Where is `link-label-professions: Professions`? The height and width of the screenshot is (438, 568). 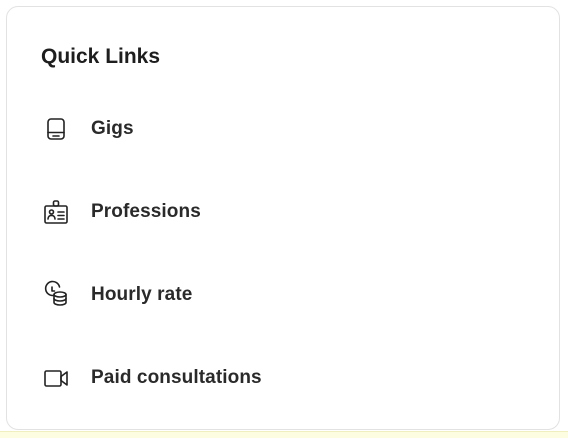 link-label-professions: Professions is located at coordinates (146, 211).